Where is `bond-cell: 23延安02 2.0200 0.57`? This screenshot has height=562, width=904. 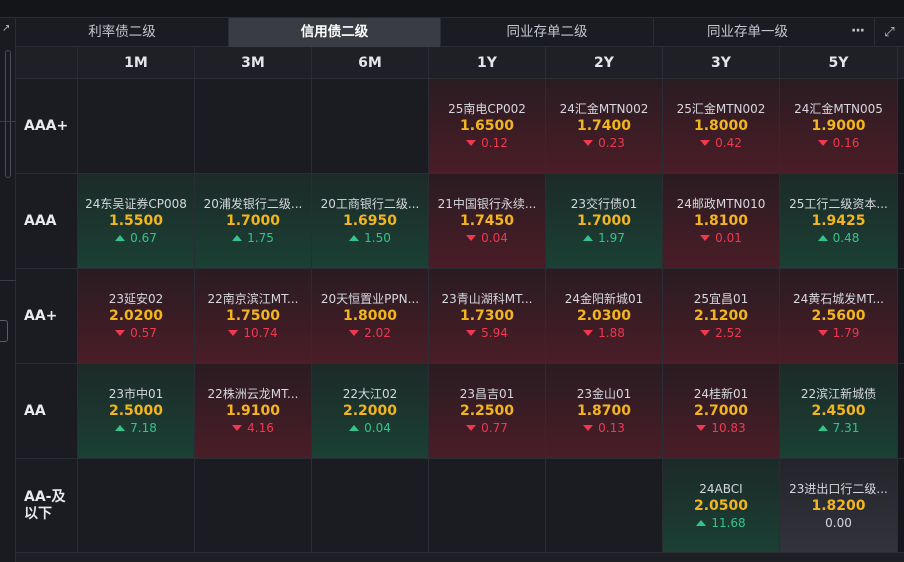 bond-cell: 23延安02 2.0200 0.57 is located at coordinates (136, 316).